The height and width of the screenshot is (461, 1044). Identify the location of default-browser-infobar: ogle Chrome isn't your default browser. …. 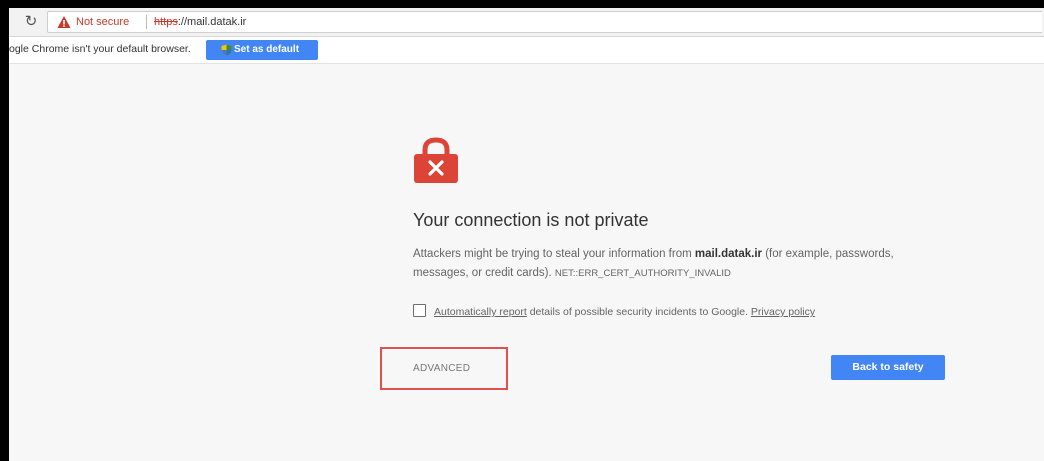
(526, 50).